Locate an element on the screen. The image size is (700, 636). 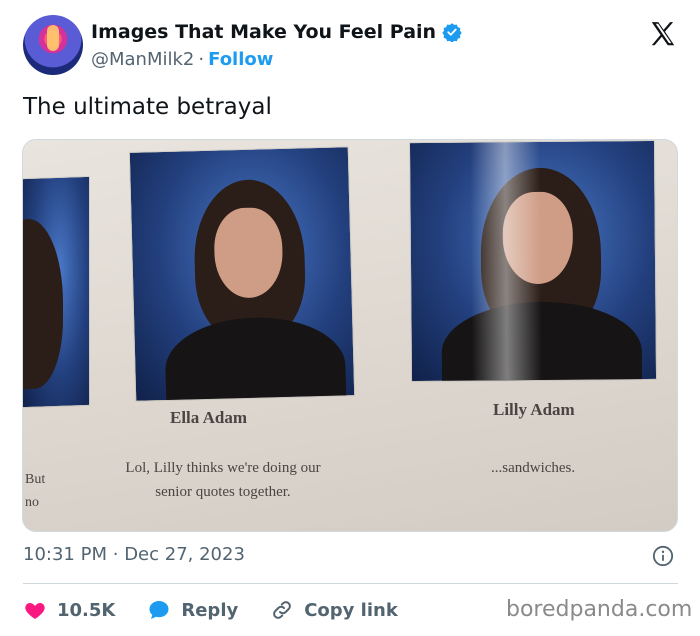
info-icon is located at coordinates (663, 556).